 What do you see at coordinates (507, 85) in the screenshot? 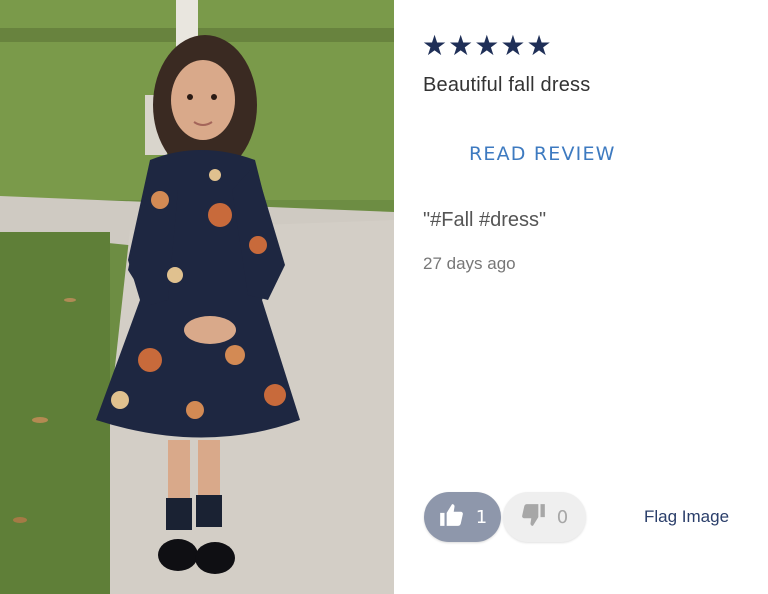
I see `review-title: Beautiful fall dress` at bounding box center [507, 85].